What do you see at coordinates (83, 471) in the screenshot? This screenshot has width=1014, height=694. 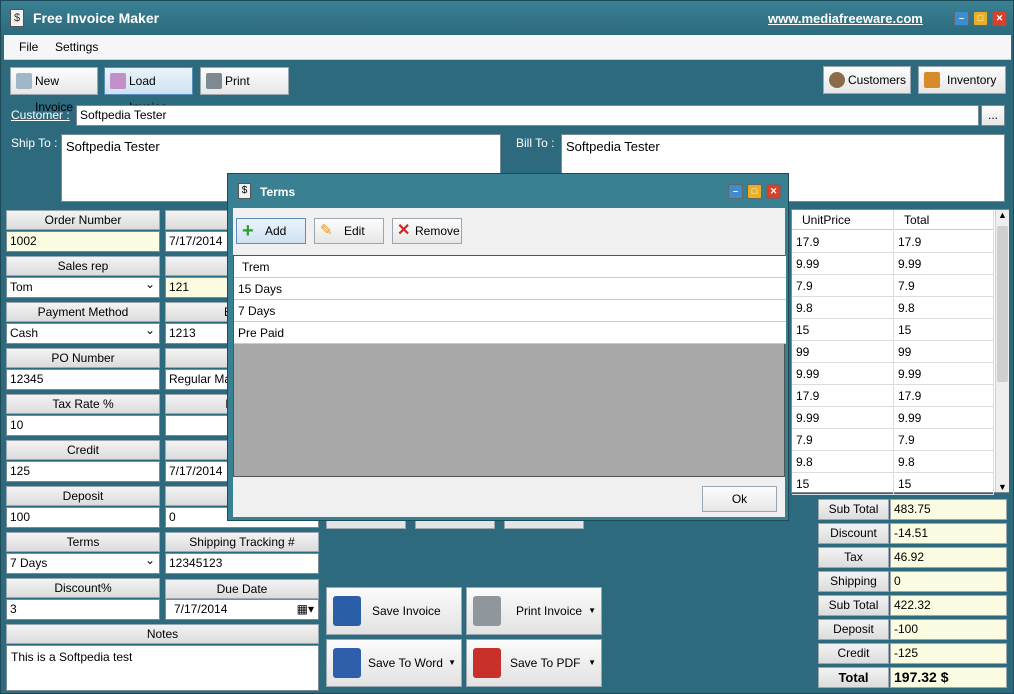 I see `credit-field: 125` at bounding box center [83, 471].